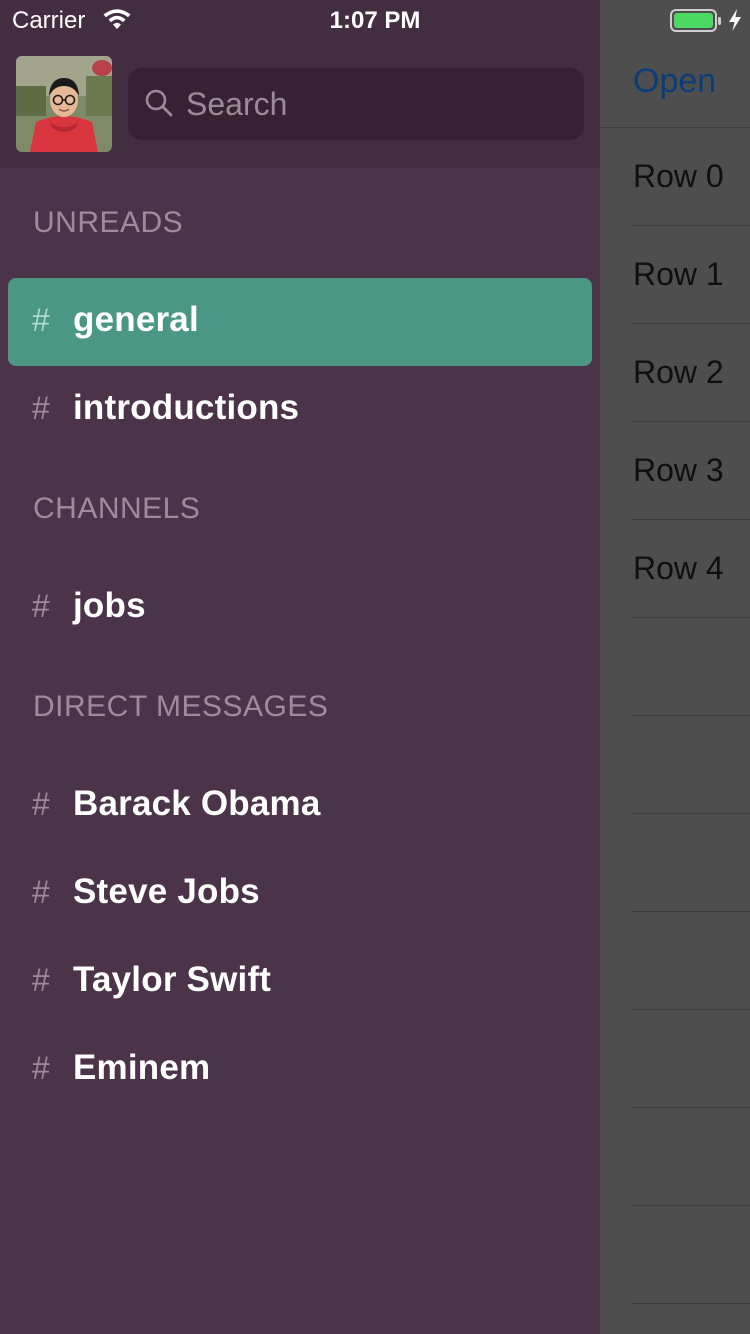  What do you see at coordinates (678, 470) in the screenshot?
I see `row-label: Row 3` at bounding box center [678, 470].